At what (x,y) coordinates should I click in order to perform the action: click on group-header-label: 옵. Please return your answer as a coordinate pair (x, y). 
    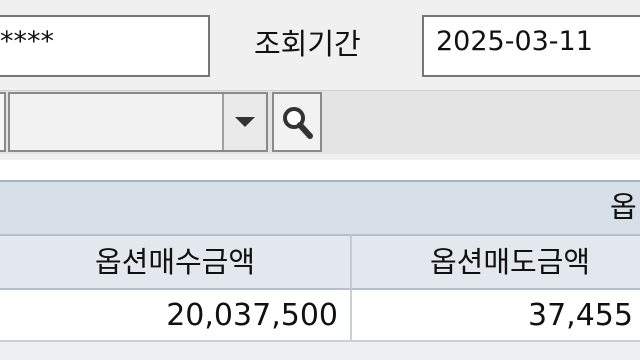
    Looking at the image, I should click on (623, 207).